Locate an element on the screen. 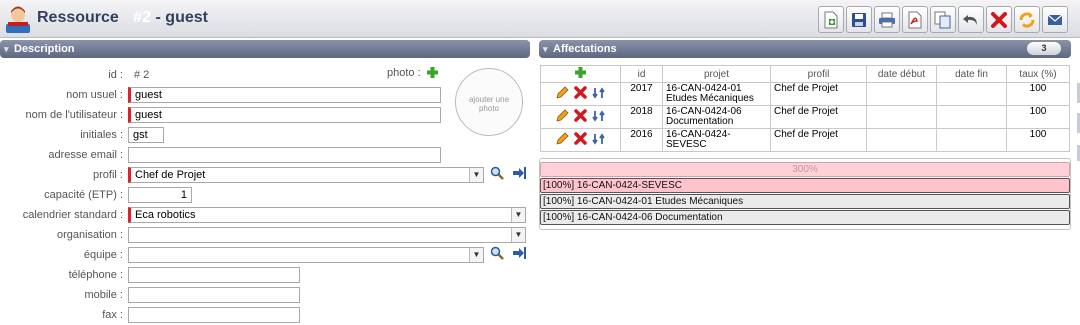  column-header-id: id is located at coordinates (641, 74).